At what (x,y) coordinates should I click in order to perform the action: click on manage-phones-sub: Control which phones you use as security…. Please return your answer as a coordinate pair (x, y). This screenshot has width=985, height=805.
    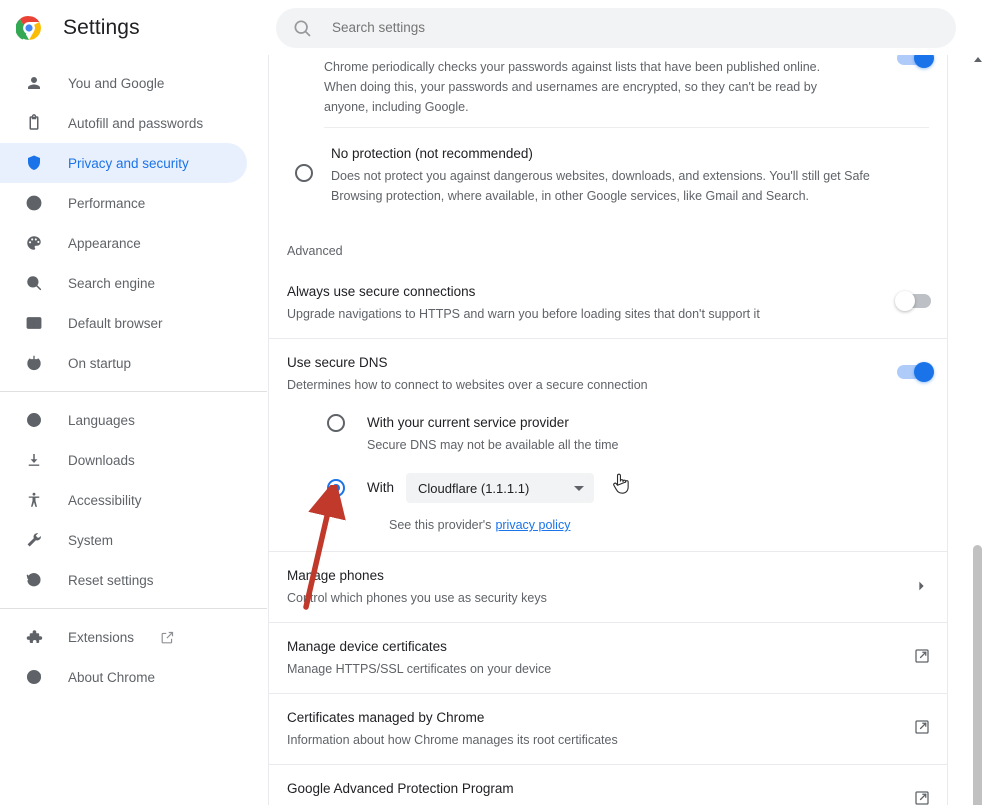
    Looking at the image, I should click on (417, 598).